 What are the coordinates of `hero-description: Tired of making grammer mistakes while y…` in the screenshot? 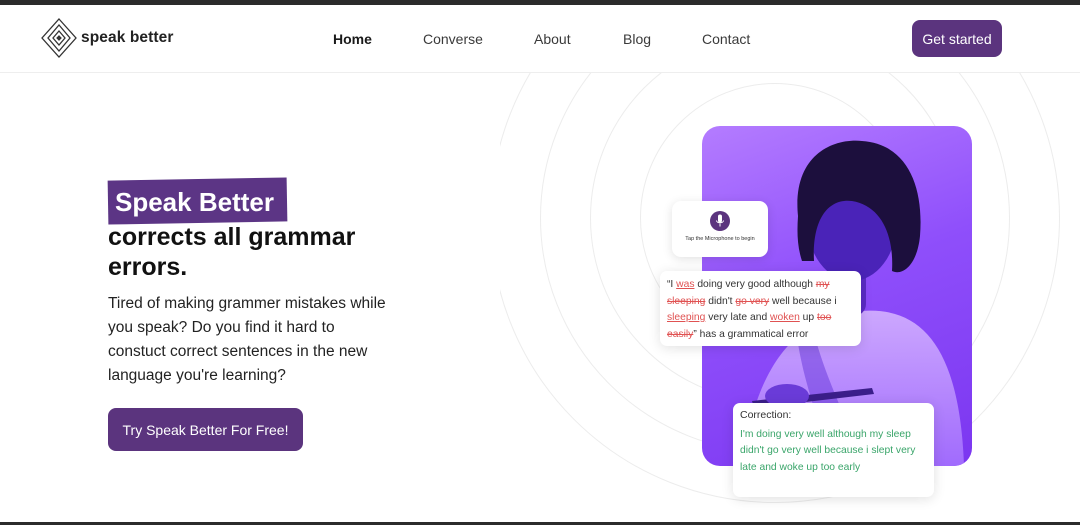 It's located at (247, 339).